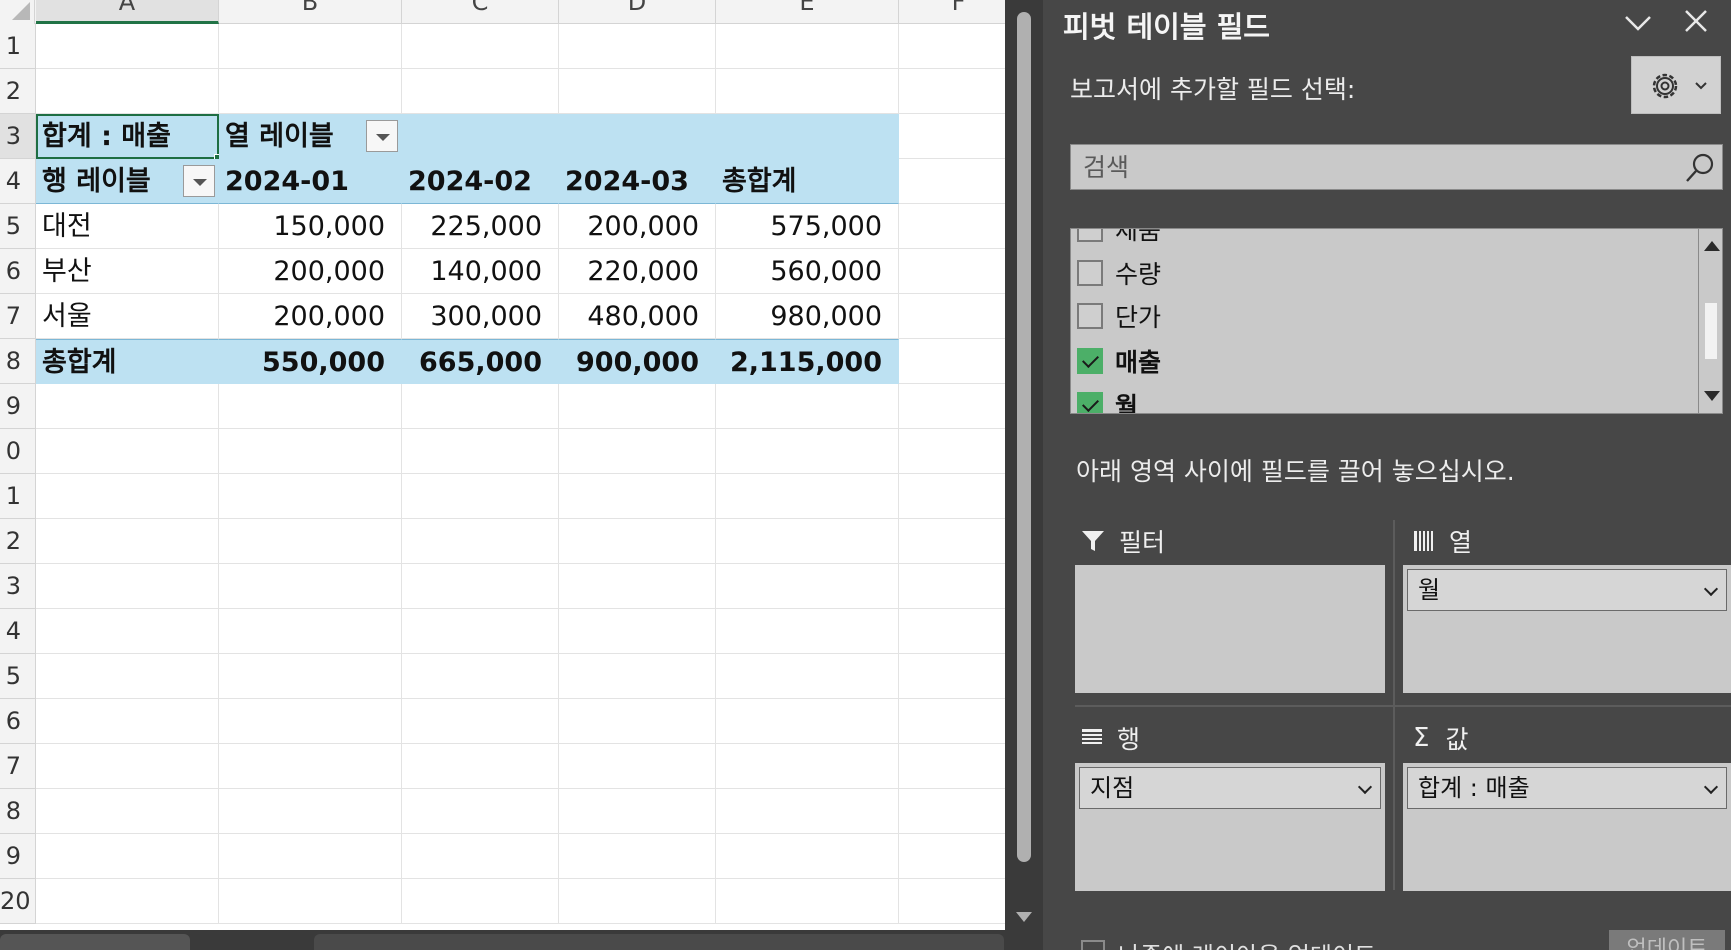 The width and height of the screenshot is (1731, 950). Describe the element at coordinates (1700, 168) in the screenshot. I see `search-icon` at that location.